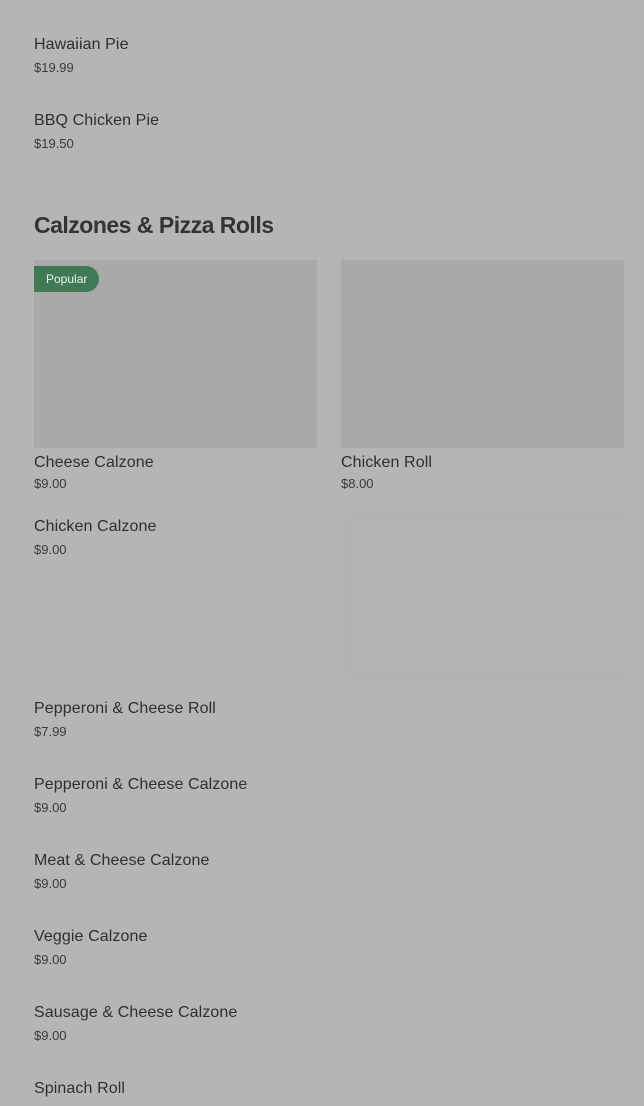 This screenshot has height=1106, width=644. I want to click on item-name: Veggie Calzone, so click(91, 936).